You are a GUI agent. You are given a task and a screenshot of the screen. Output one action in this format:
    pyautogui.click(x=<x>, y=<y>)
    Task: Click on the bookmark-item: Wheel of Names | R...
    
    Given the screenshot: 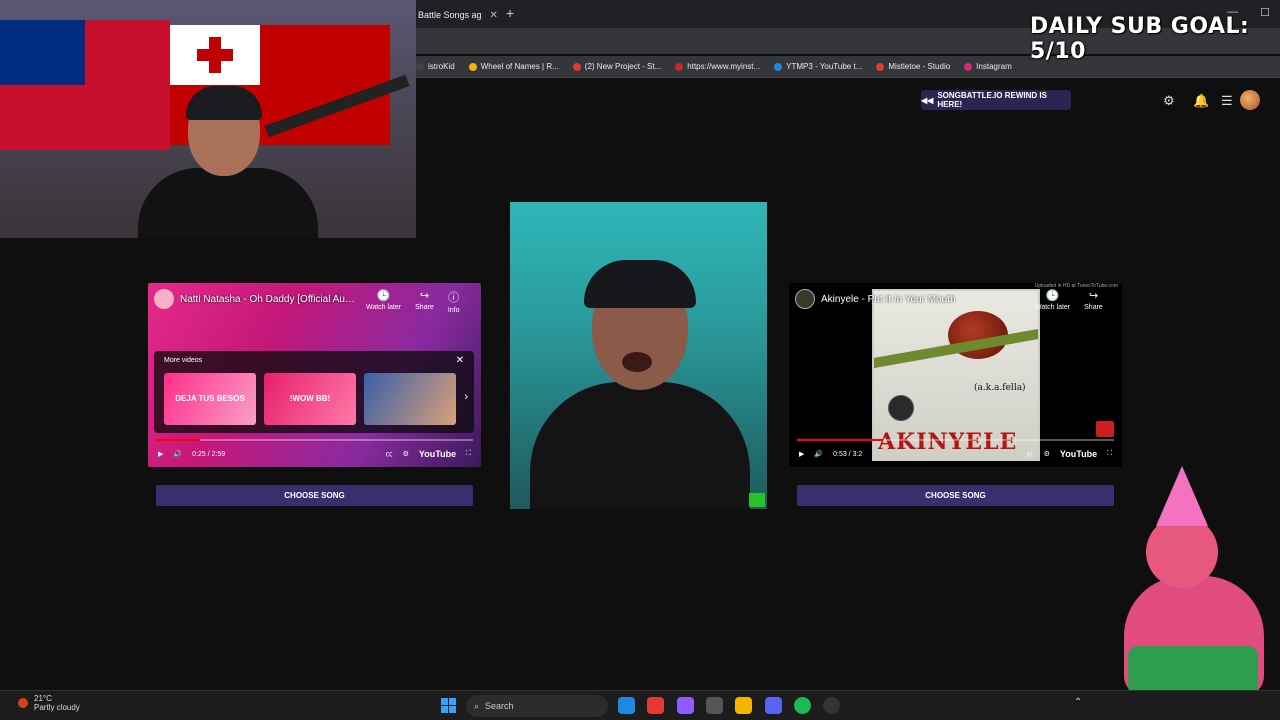 What is the action you would take?
    pyautogui.click(x=513, y=66)
    